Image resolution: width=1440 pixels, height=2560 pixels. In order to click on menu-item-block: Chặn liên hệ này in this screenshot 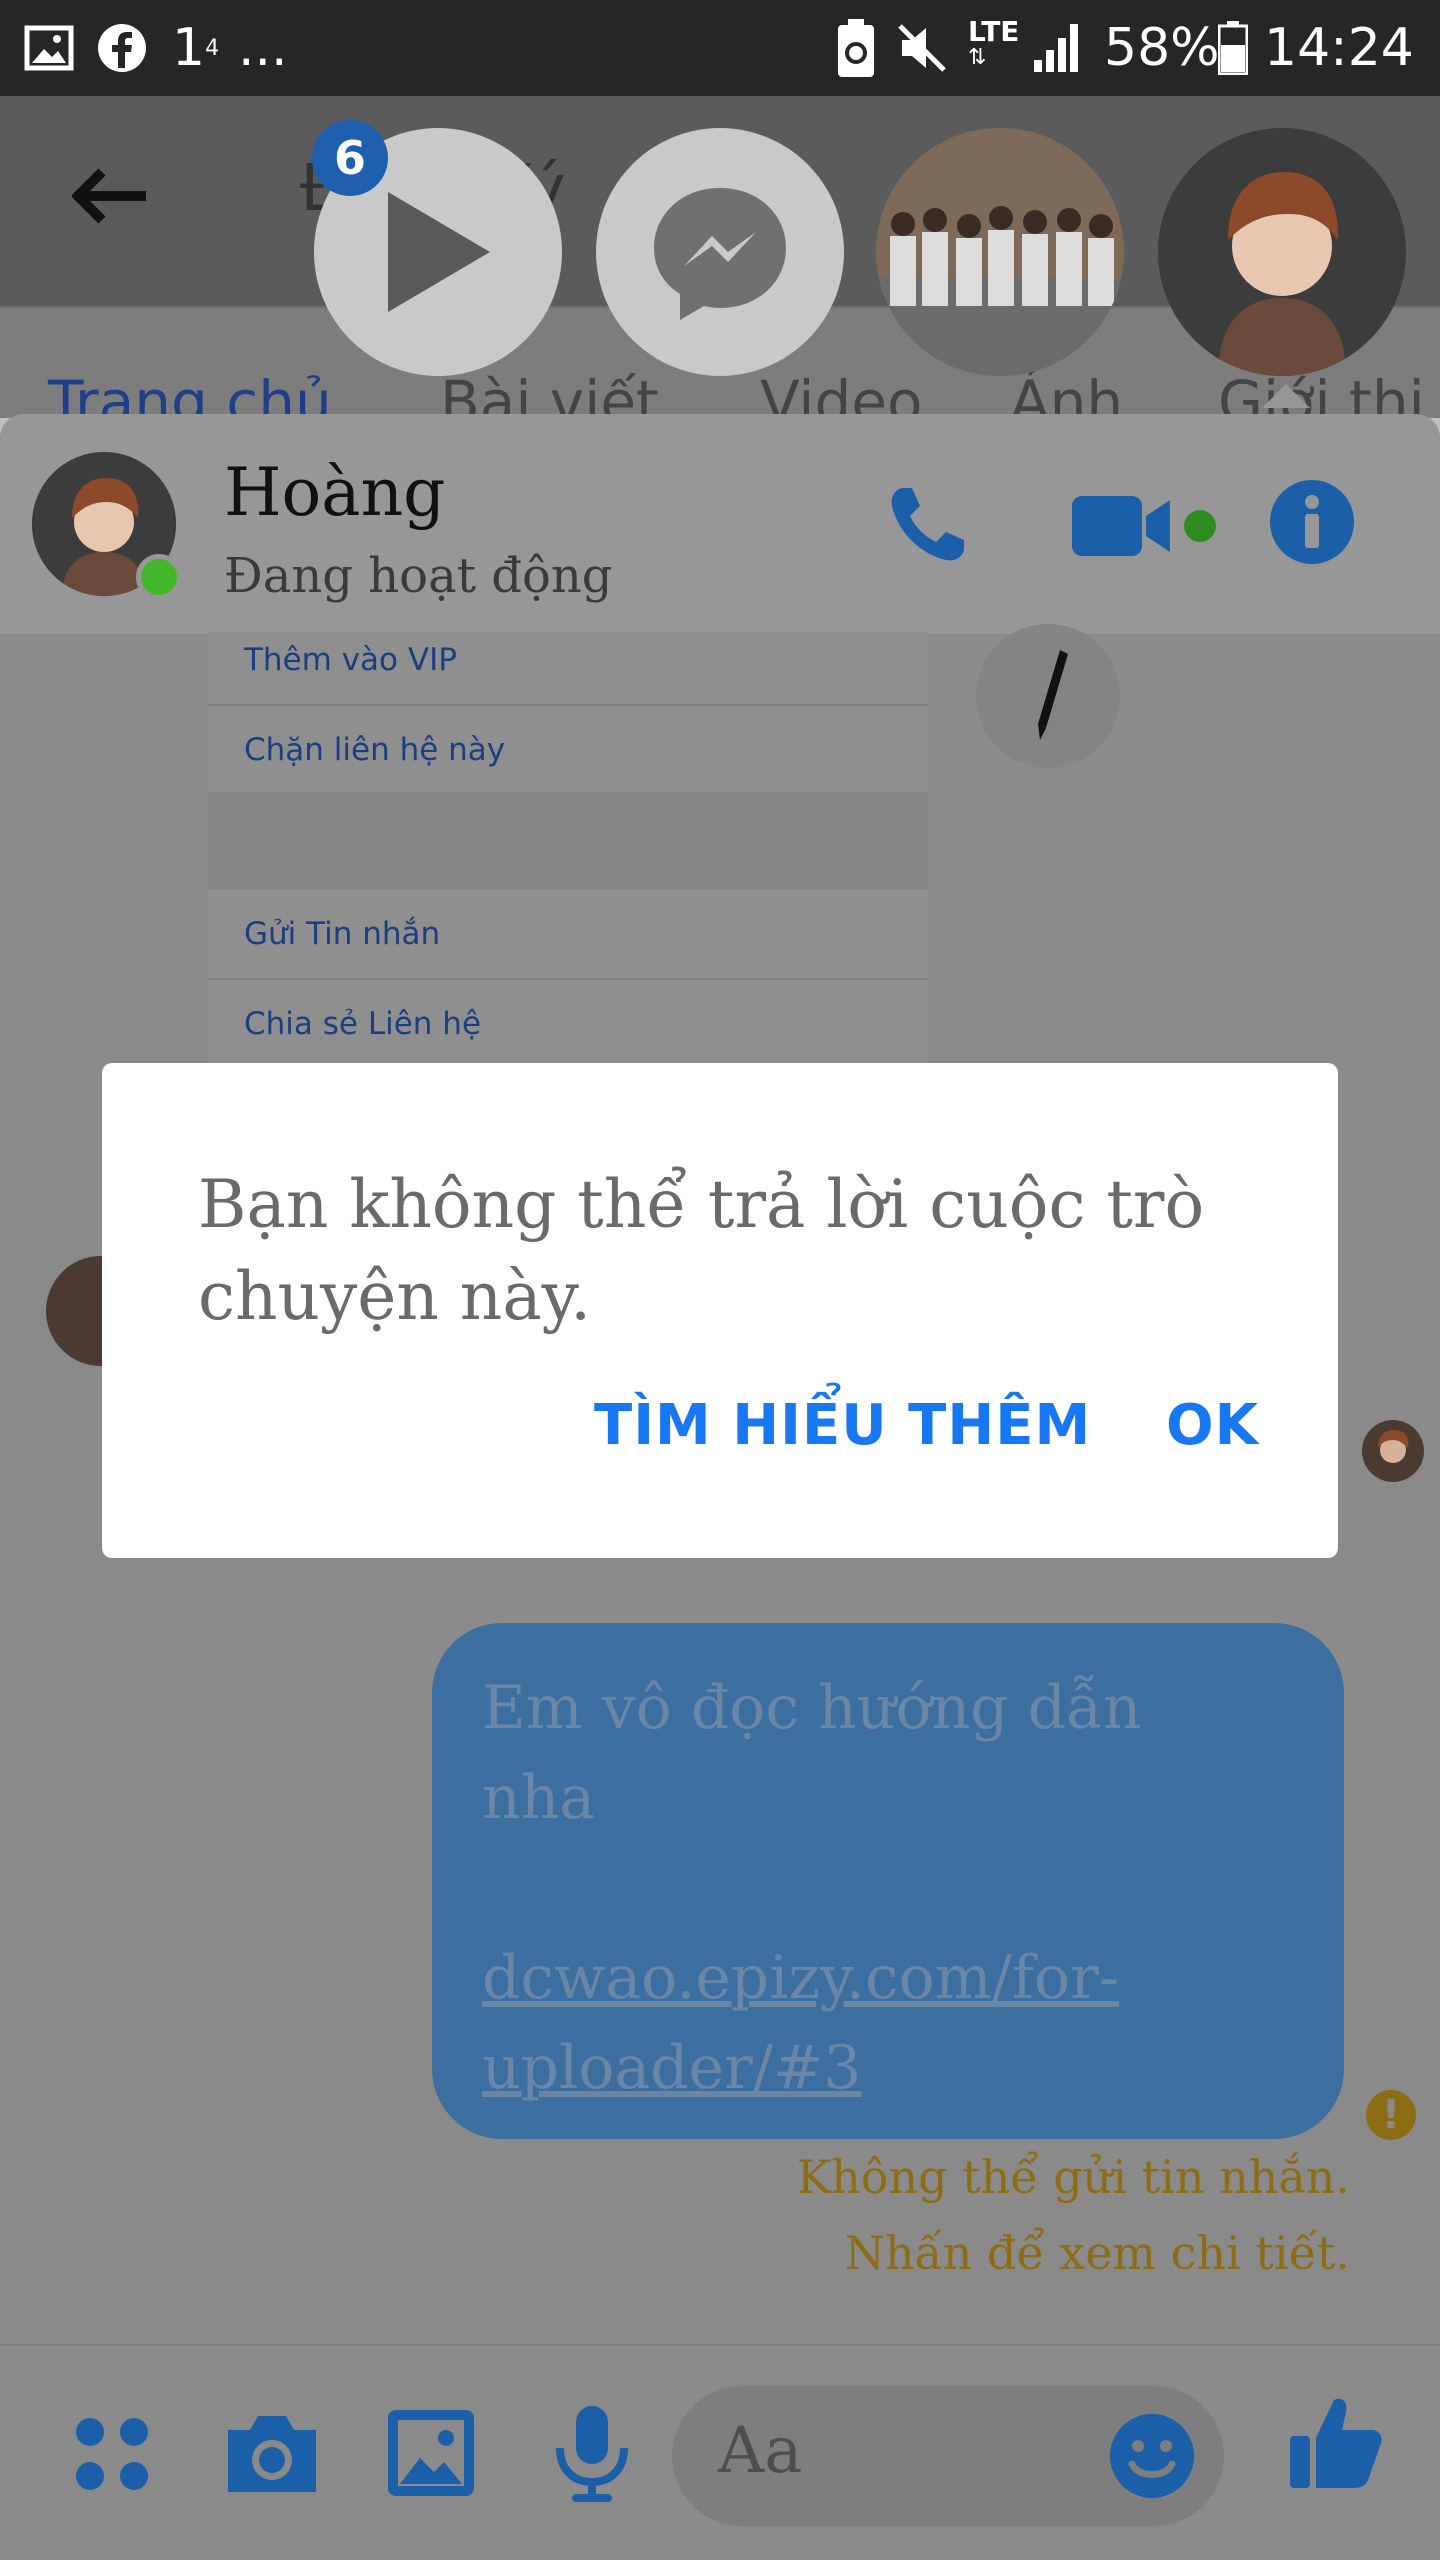, I will do `click(374, 750)`.